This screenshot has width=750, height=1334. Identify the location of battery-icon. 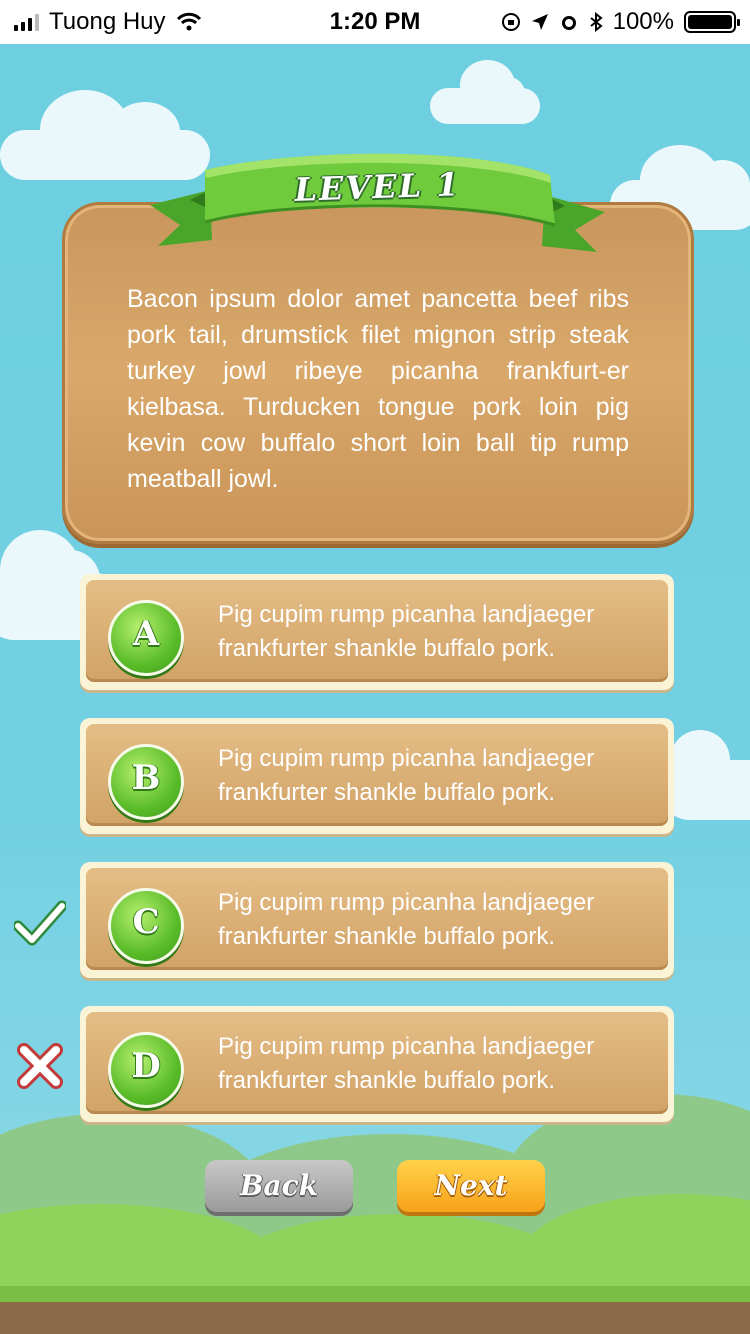
(712, 22).